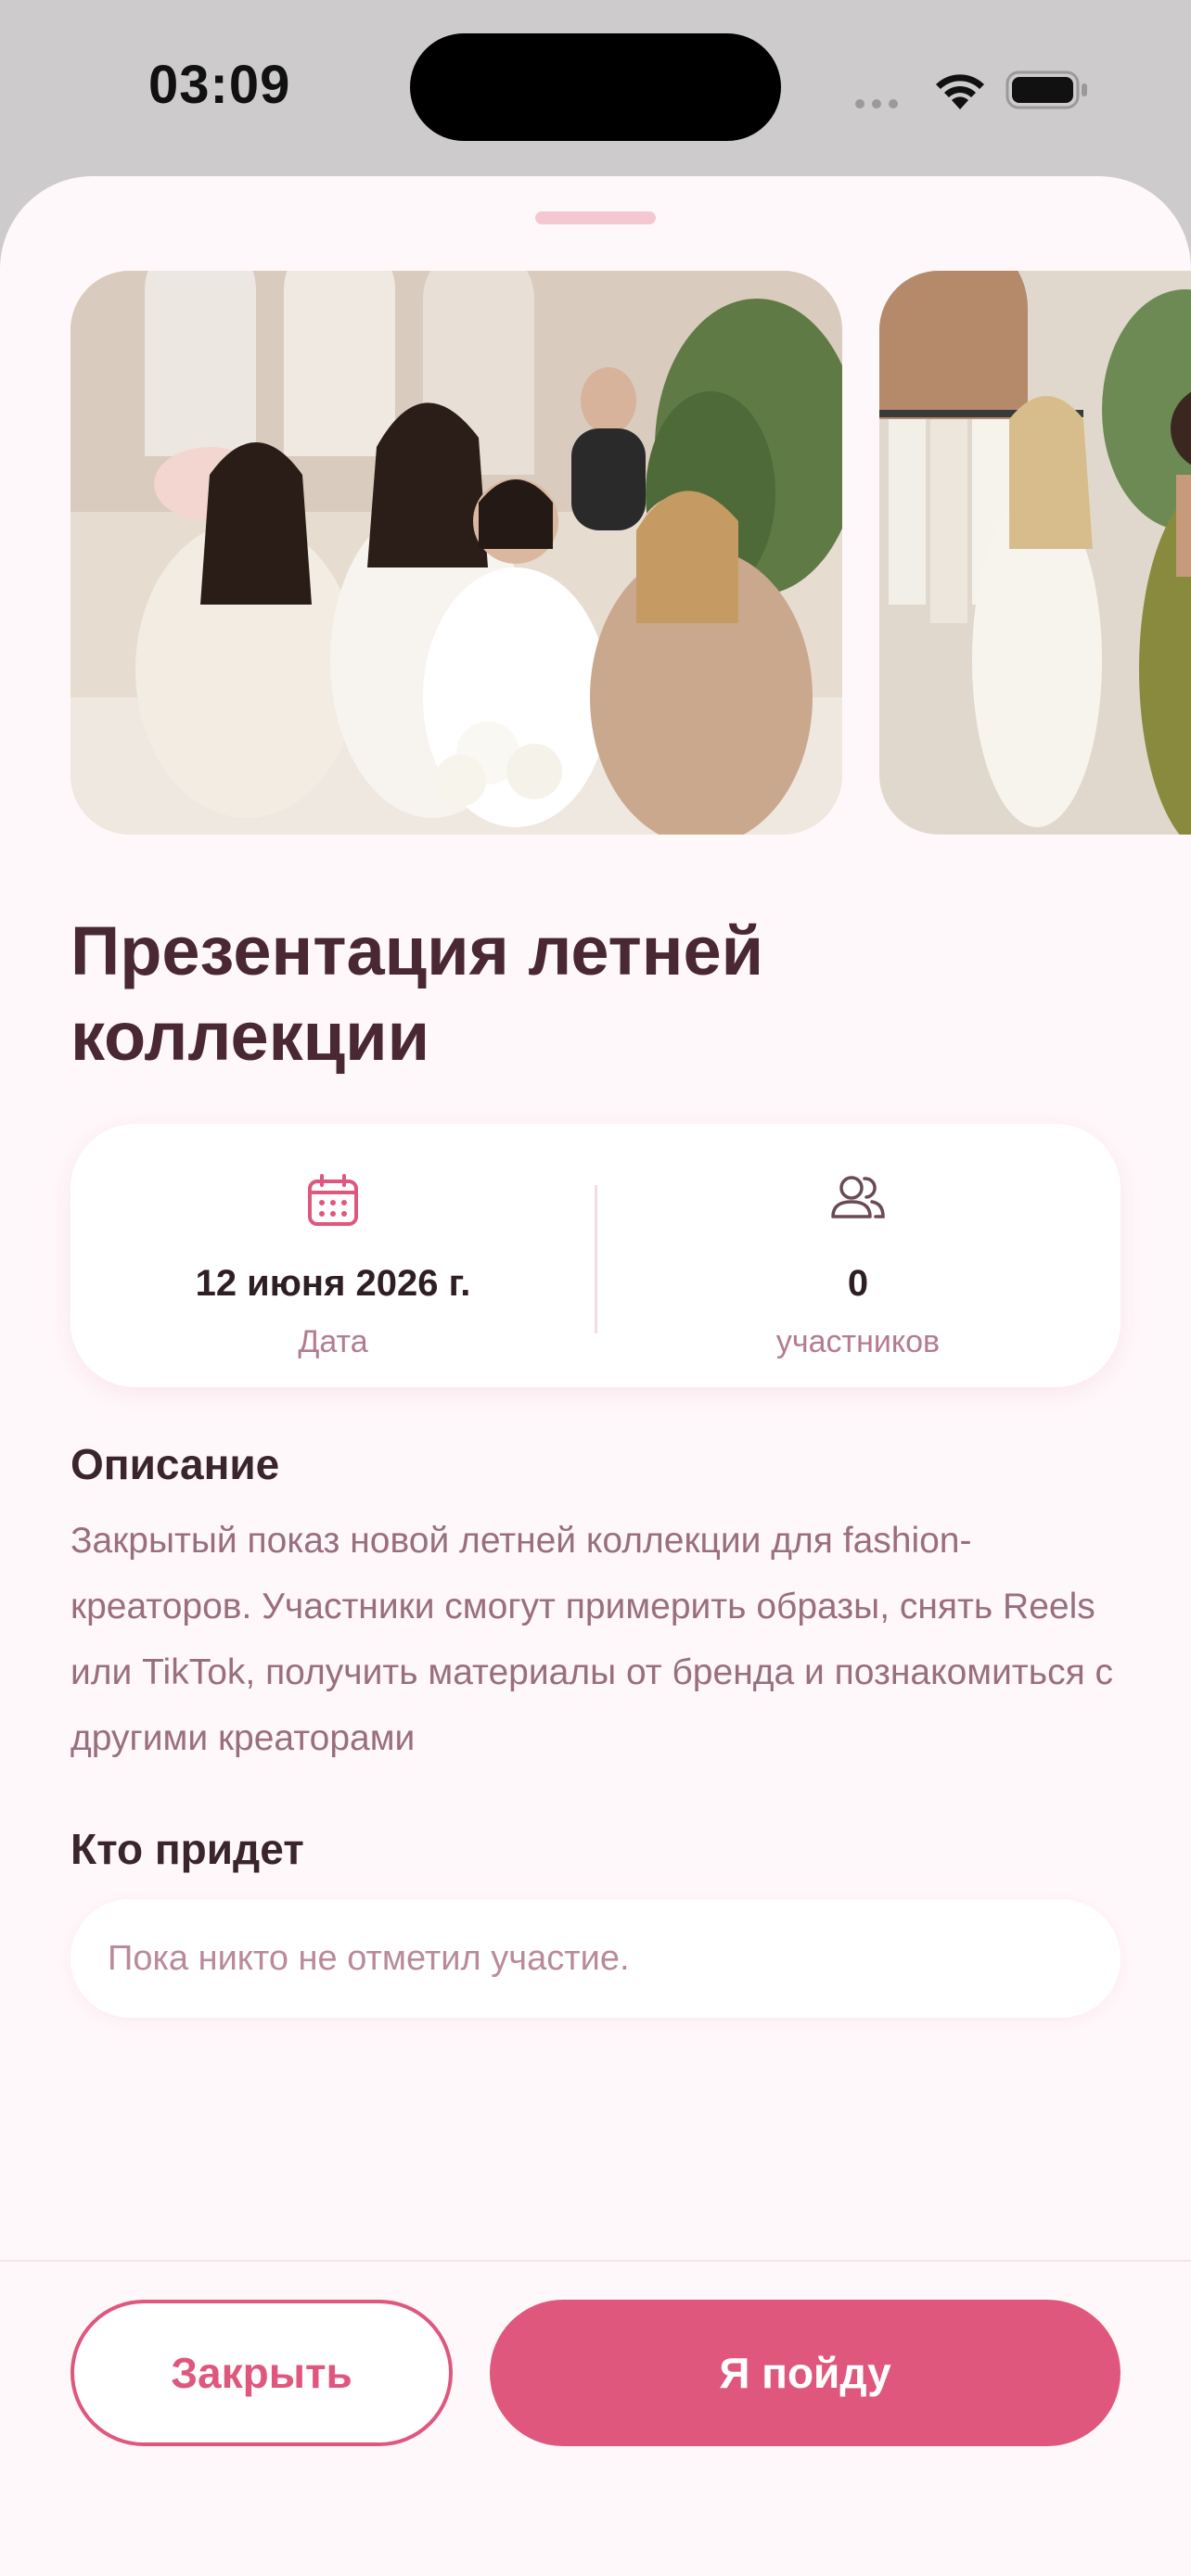  Describe the element at coordinates (858, 1256) in the screenshot. I see `participants-stat: 0 участников` at that location.